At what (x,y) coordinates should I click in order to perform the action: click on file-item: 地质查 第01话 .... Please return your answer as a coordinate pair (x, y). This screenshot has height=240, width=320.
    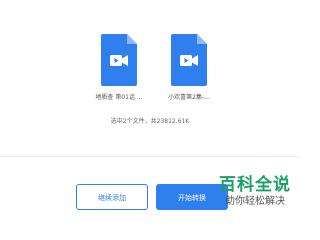
    Looking at the image, I should click on (119, 67).